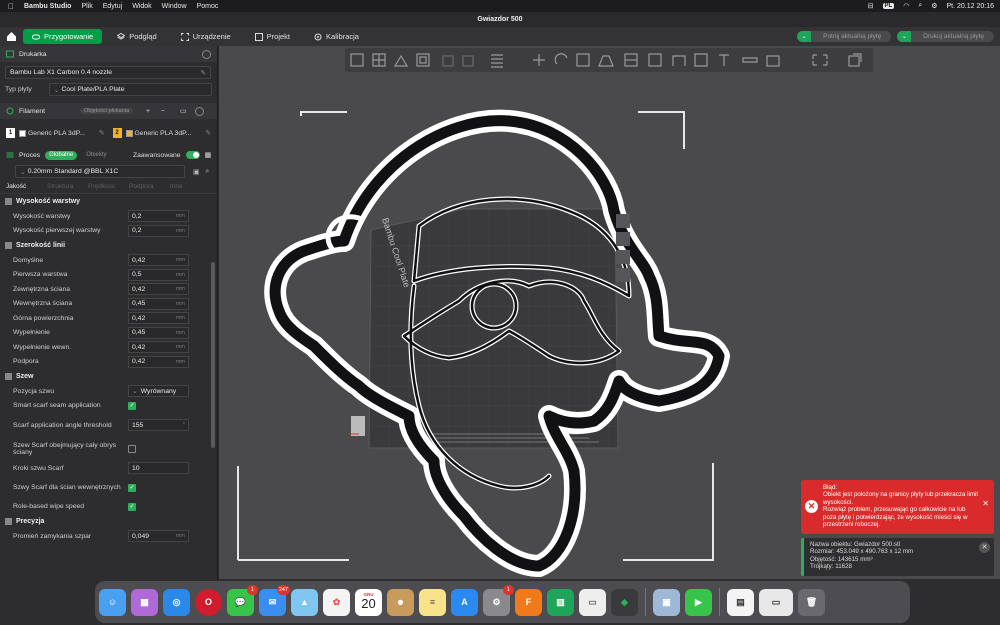  I want to click on subtab-speed: Prędkość, so click(108, 186).